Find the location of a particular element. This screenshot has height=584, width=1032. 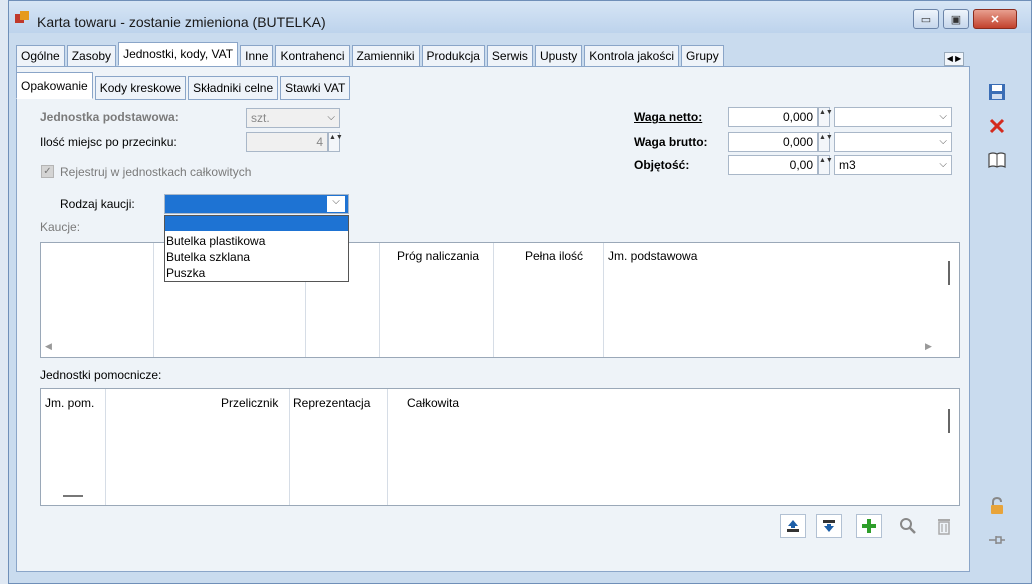

col-calkowita: Całkowita is located at coordinates (433, 403).